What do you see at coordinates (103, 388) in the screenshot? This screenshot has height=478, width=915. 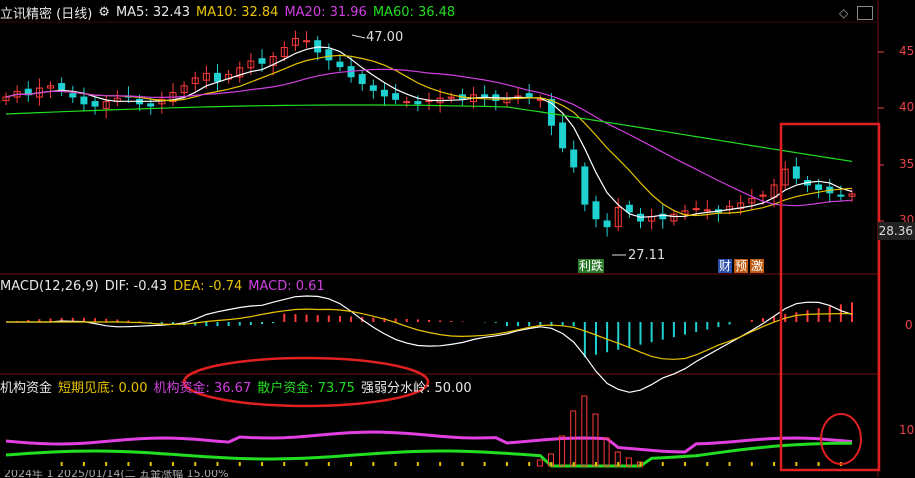 I see `short-bottom-value: 短期见底: 0.00` at bounding box center [103, 388].